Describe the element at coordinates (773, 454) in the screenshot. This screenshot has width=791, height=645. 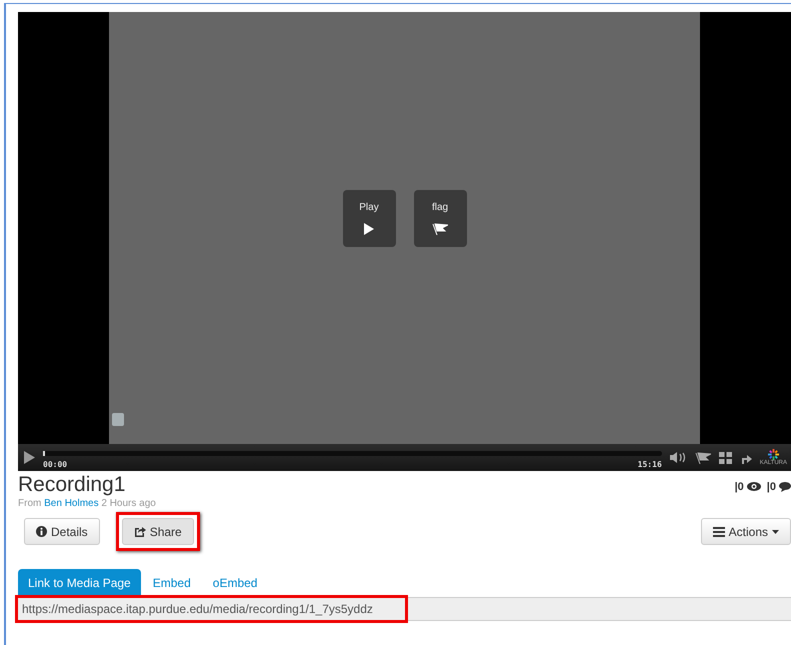
I see `logo-icon` at that location.